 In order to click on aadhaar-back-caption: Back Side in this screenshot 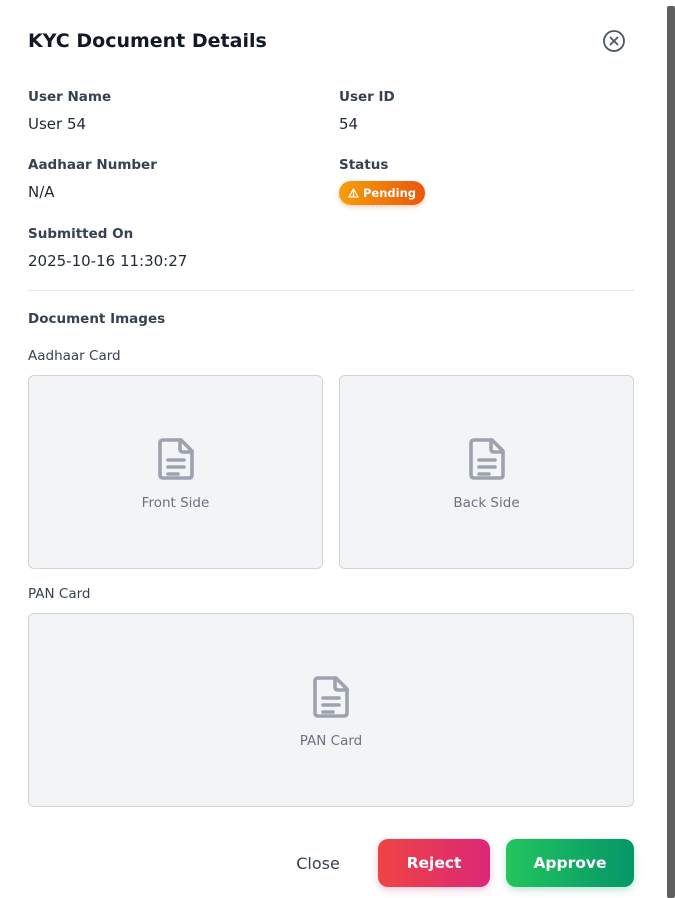, I will do `click(486, 502)`.